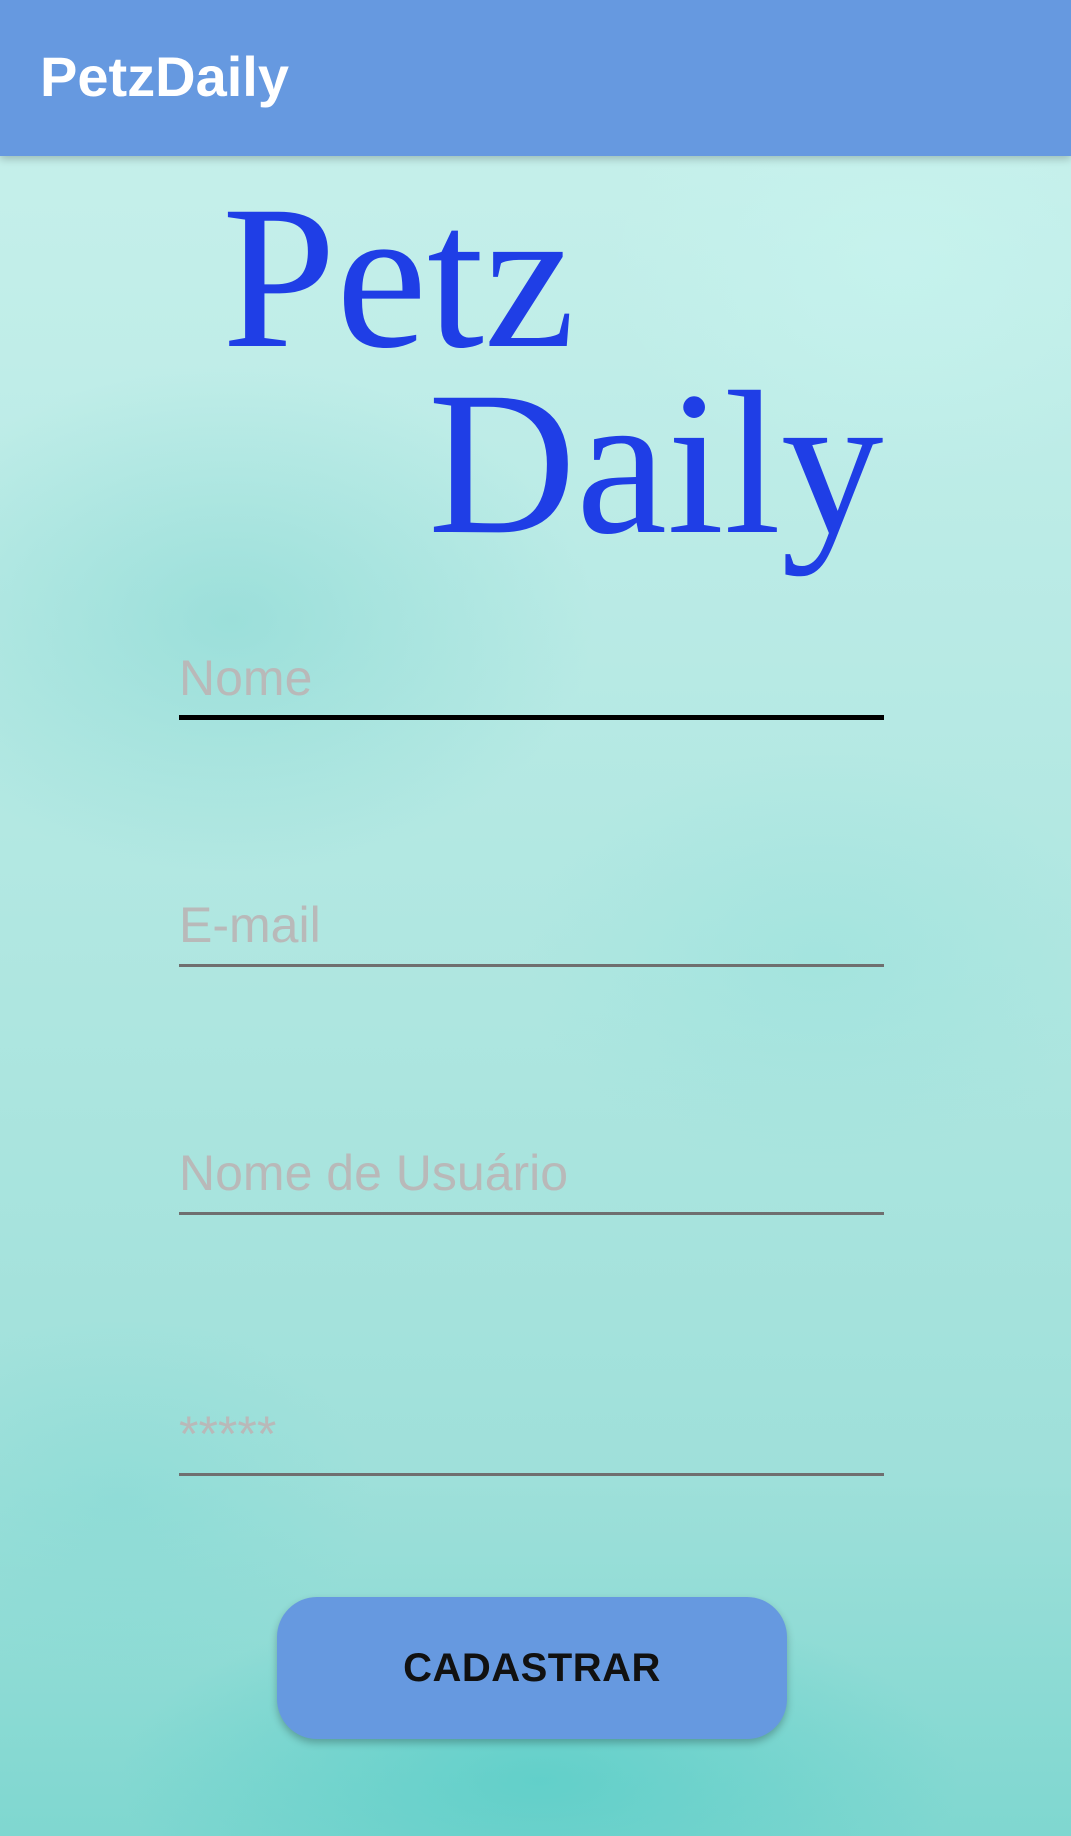  What do you see at coordinates (531, 1474) in the screenshot?
I see `password-input-underline` at bounding box center [531, 1474].